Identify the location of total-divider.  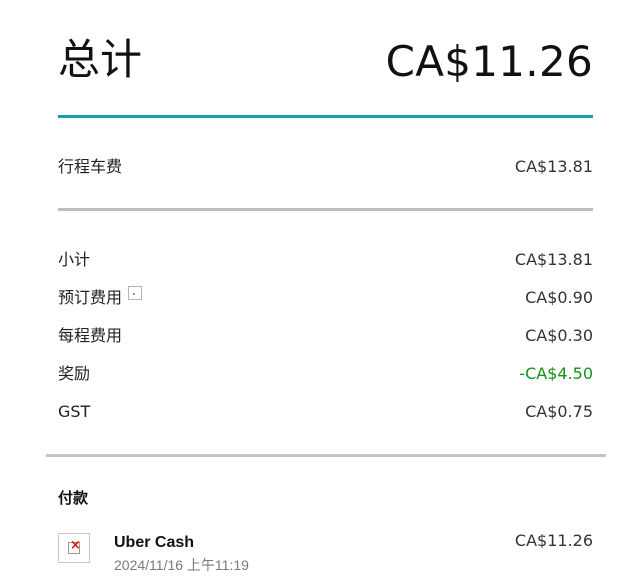
(325, 116).